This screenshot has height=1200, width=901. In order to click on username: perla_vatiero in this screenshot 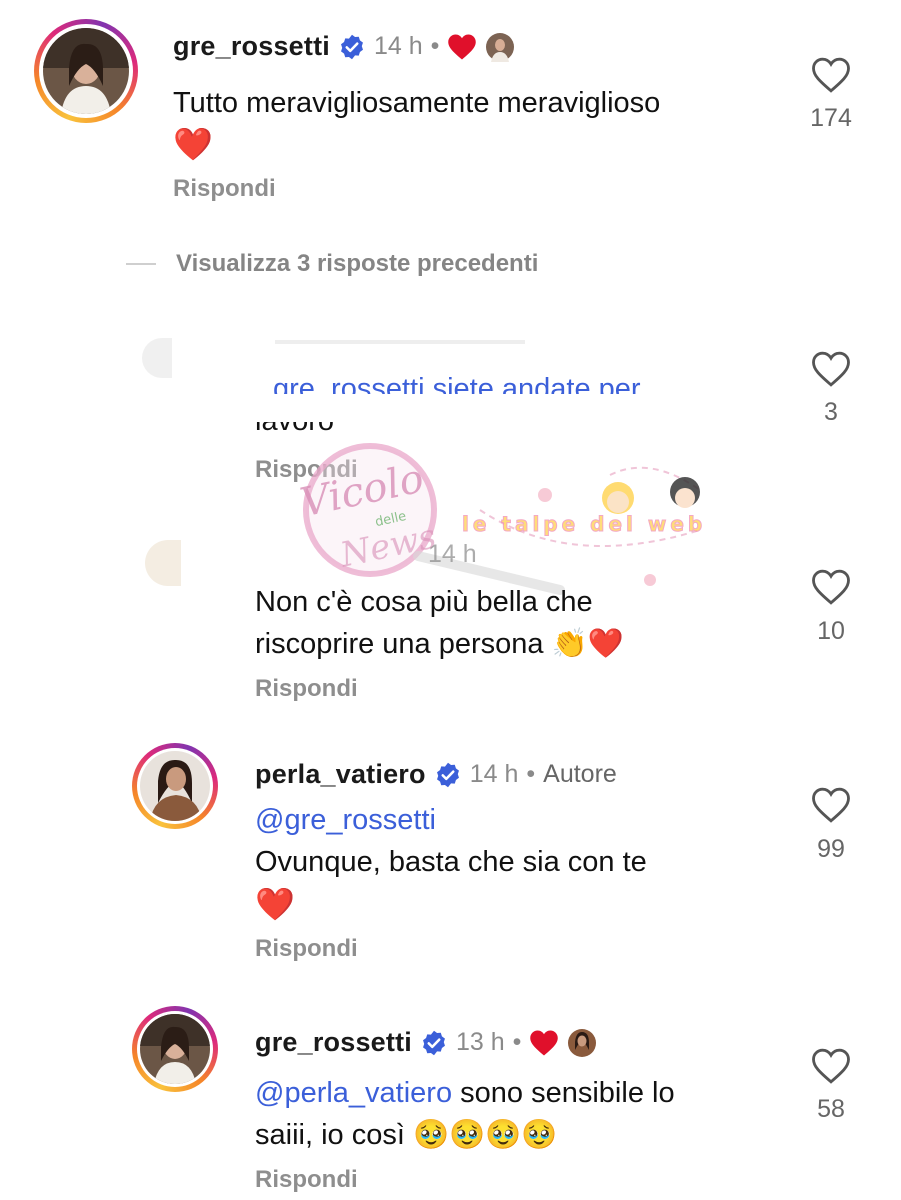, I will do `click(340, 774)`.